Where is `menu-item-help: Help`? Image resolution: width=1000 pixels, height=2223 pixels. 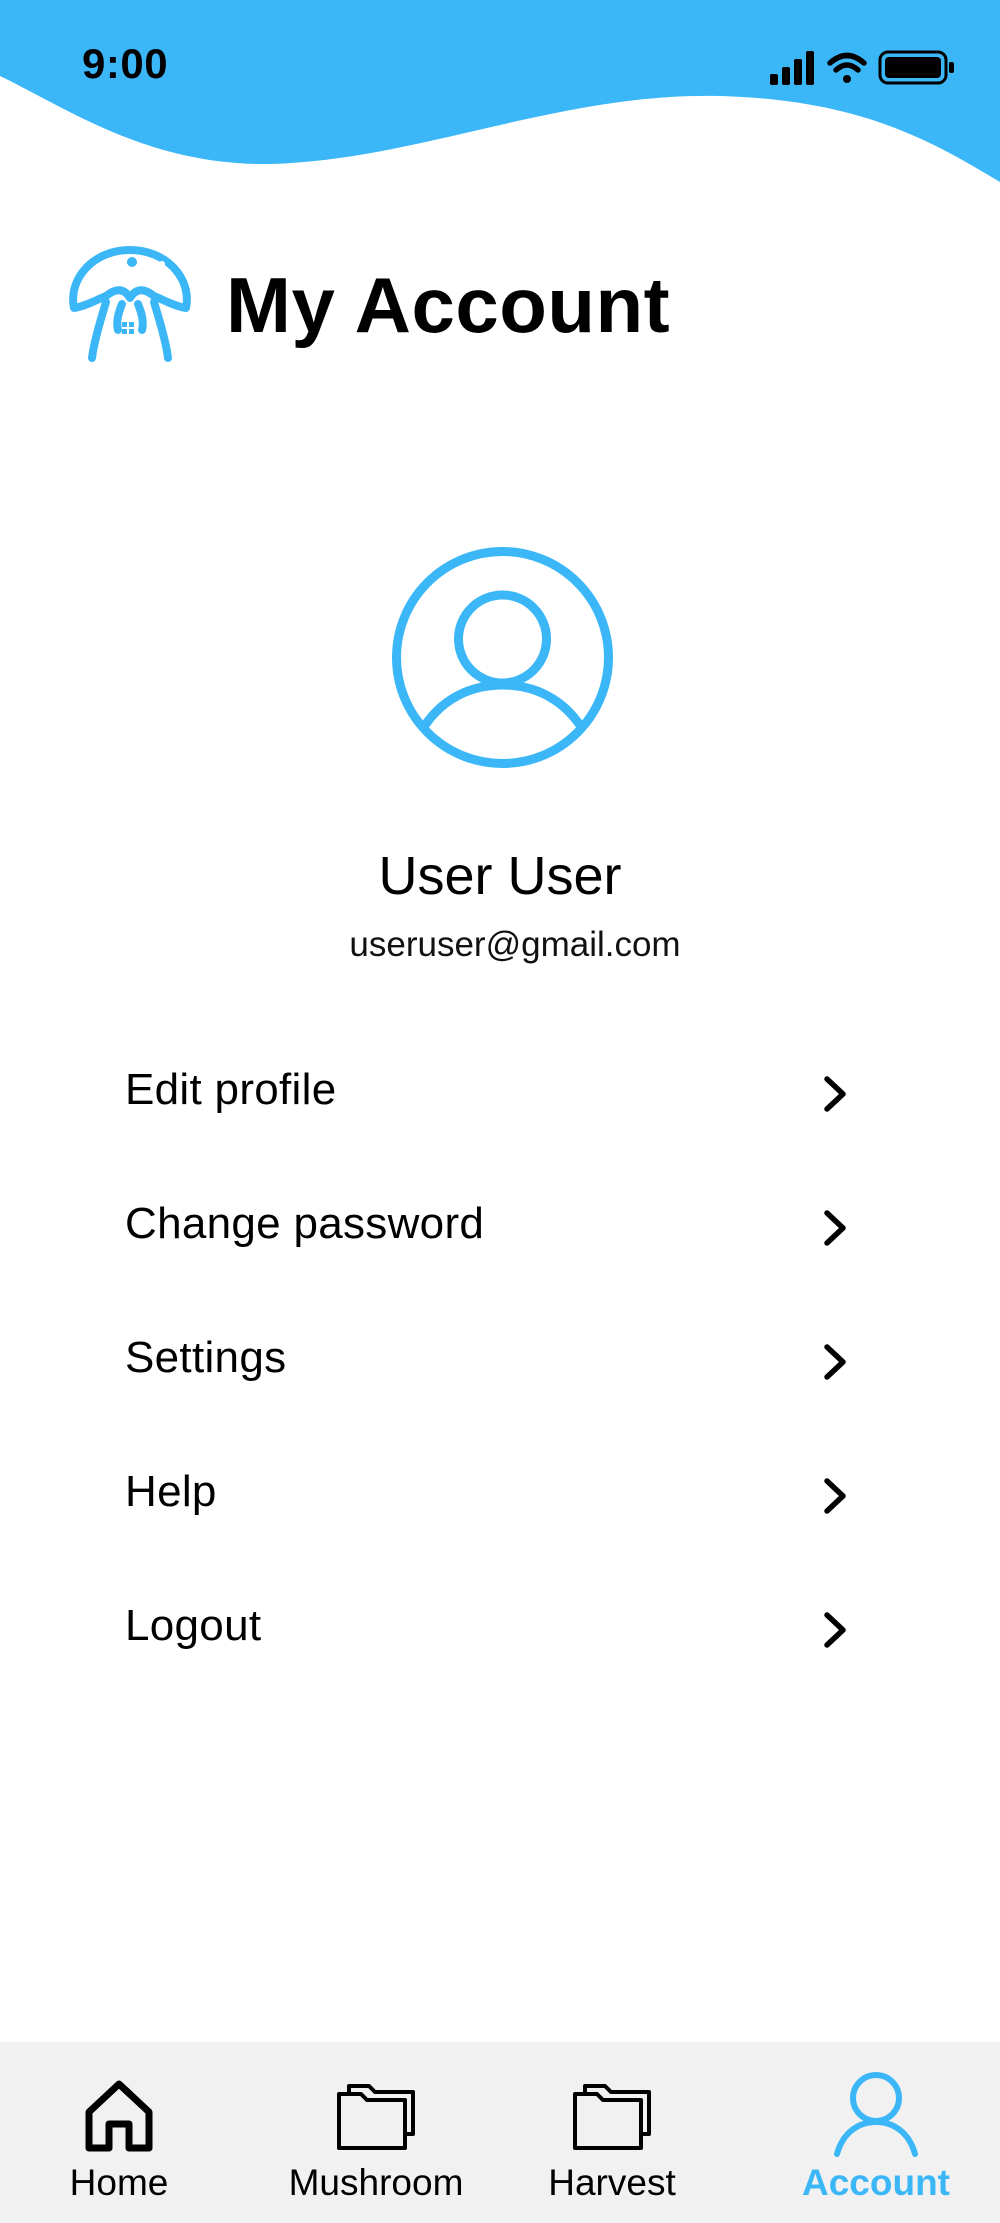 menu-item-help: Help is located at coordinates (490, 1514).